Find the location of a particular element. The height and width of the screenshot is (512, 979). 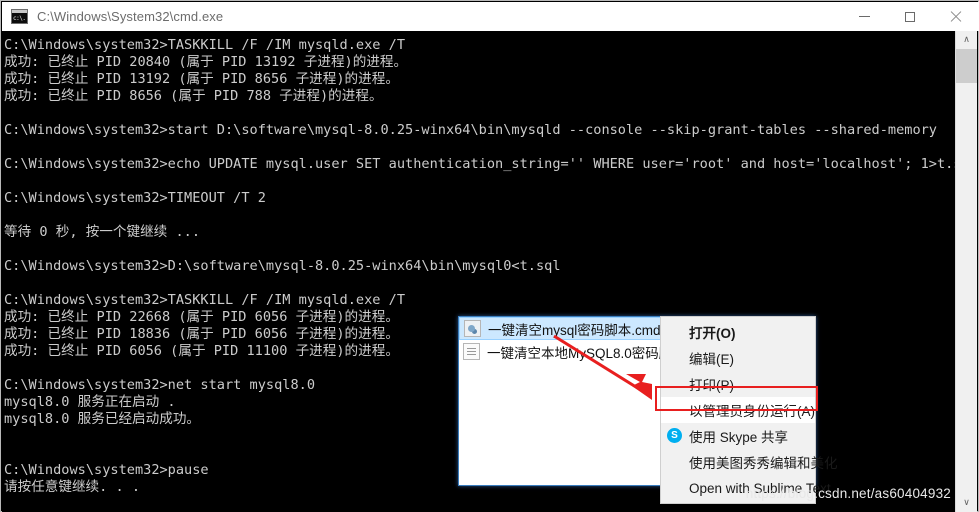

context-menu-item: 打印(P) is located at coordinates (738, 384).